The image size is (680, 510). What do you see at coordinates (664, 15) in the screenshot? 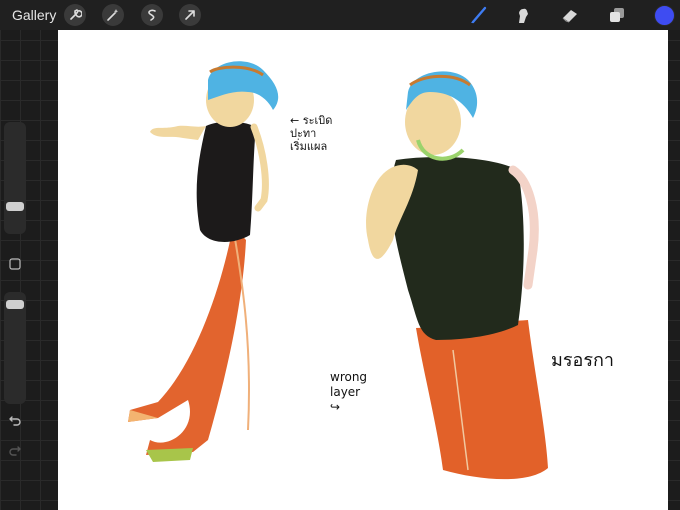
I see `color-picker-button` at bounding box center [664, 15].